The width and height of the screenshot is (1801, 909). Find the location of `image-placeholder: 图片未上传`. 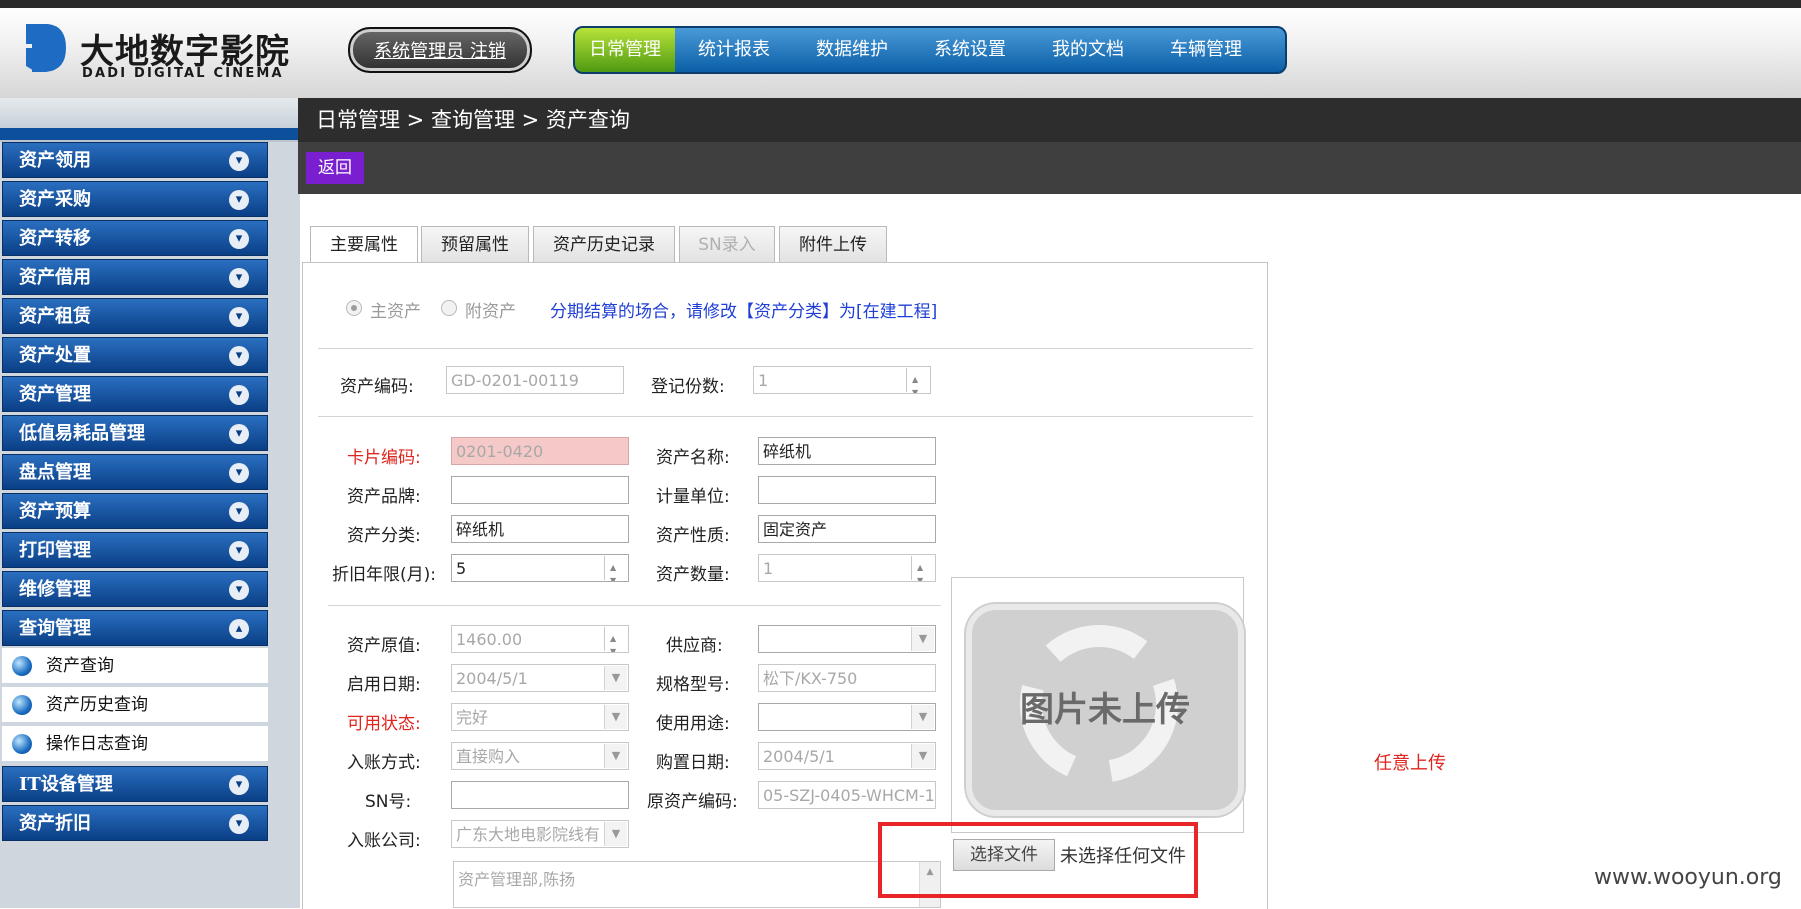

image-placeholder: 图片未上传 is located at coordinates (1105, 710).